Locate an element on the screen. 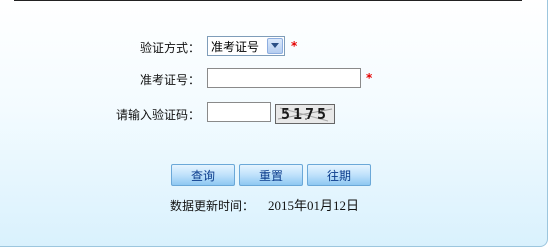 The width and height of the screenshot is (556, 252). verify-method-select: 准考证号 is located at coordinates (246, 46).